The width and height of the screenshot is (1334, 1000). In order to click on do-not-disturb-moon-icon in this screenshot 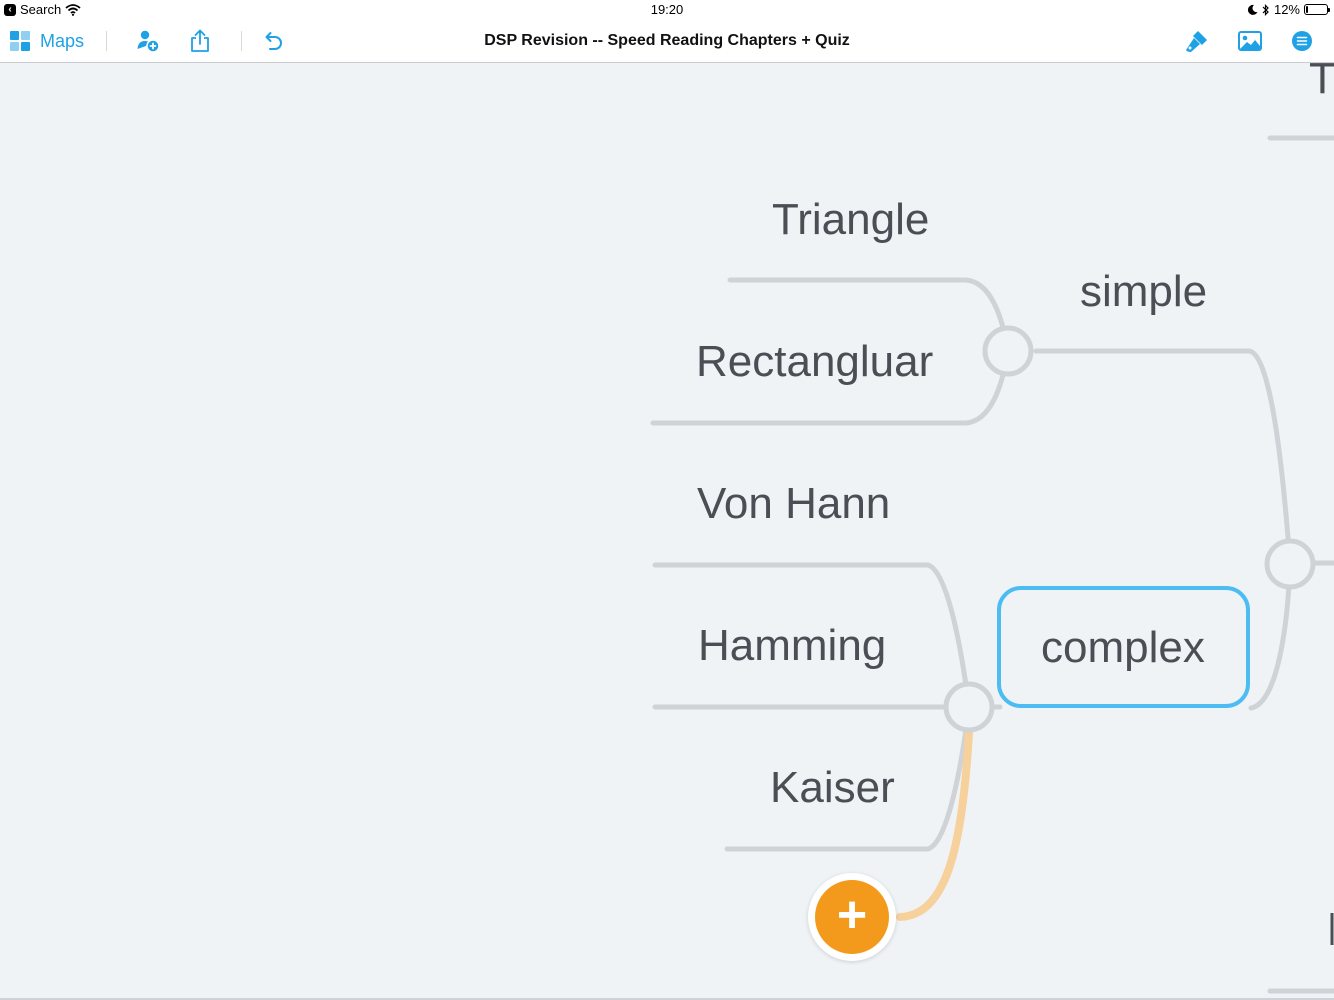, I will do `click(1252, 9)`.